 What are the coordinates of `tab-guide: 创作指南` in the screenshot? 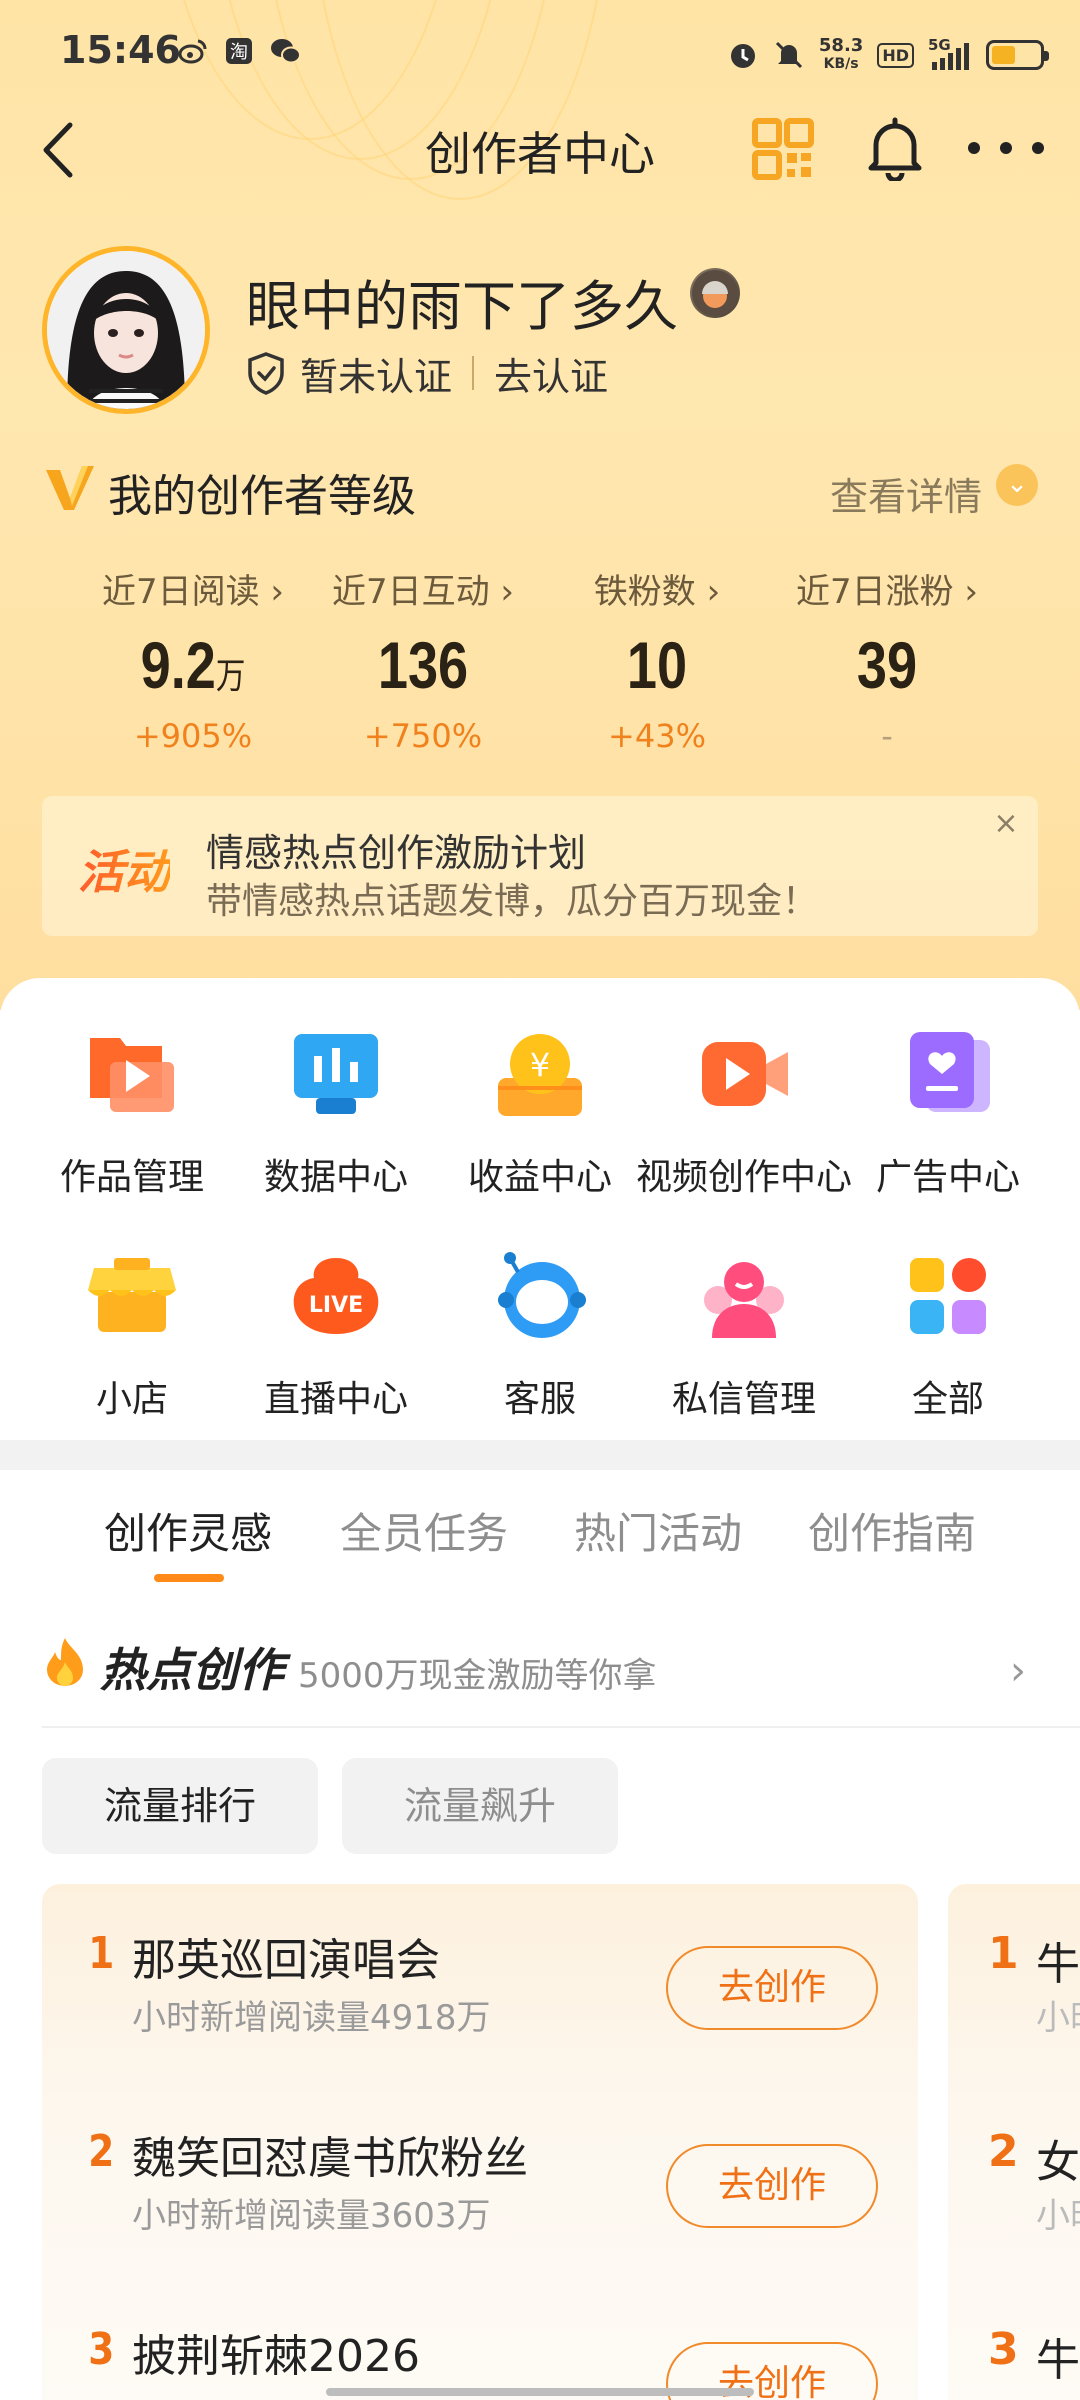 It's located at (892, 1530).